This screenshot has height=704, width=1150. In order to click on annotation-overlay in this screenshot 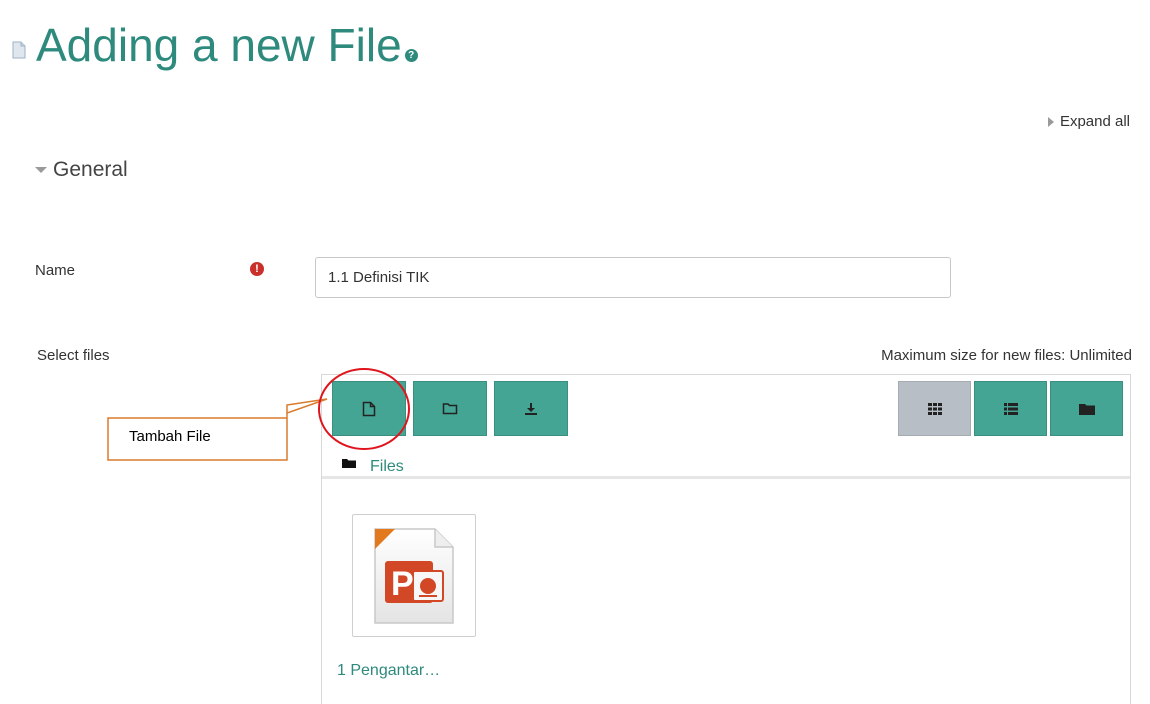, I will do `click(258, 414)`.